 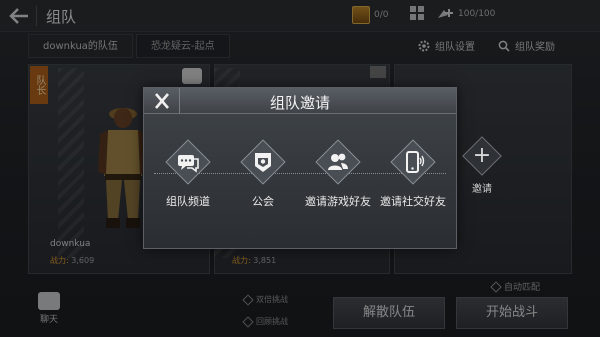 I want to click on option-label: 邀请社交好友, so click(x=413, y=201).